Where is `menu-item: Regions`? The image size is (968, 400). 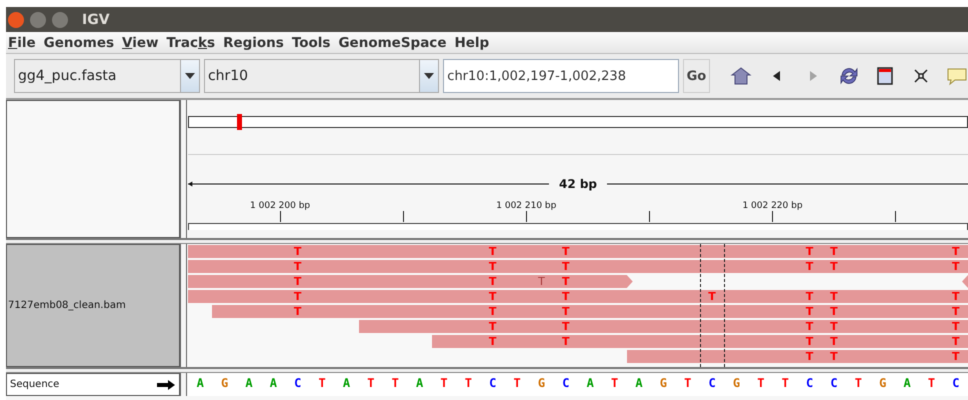
menu-item: Regions is located at coordinates (255, 42).